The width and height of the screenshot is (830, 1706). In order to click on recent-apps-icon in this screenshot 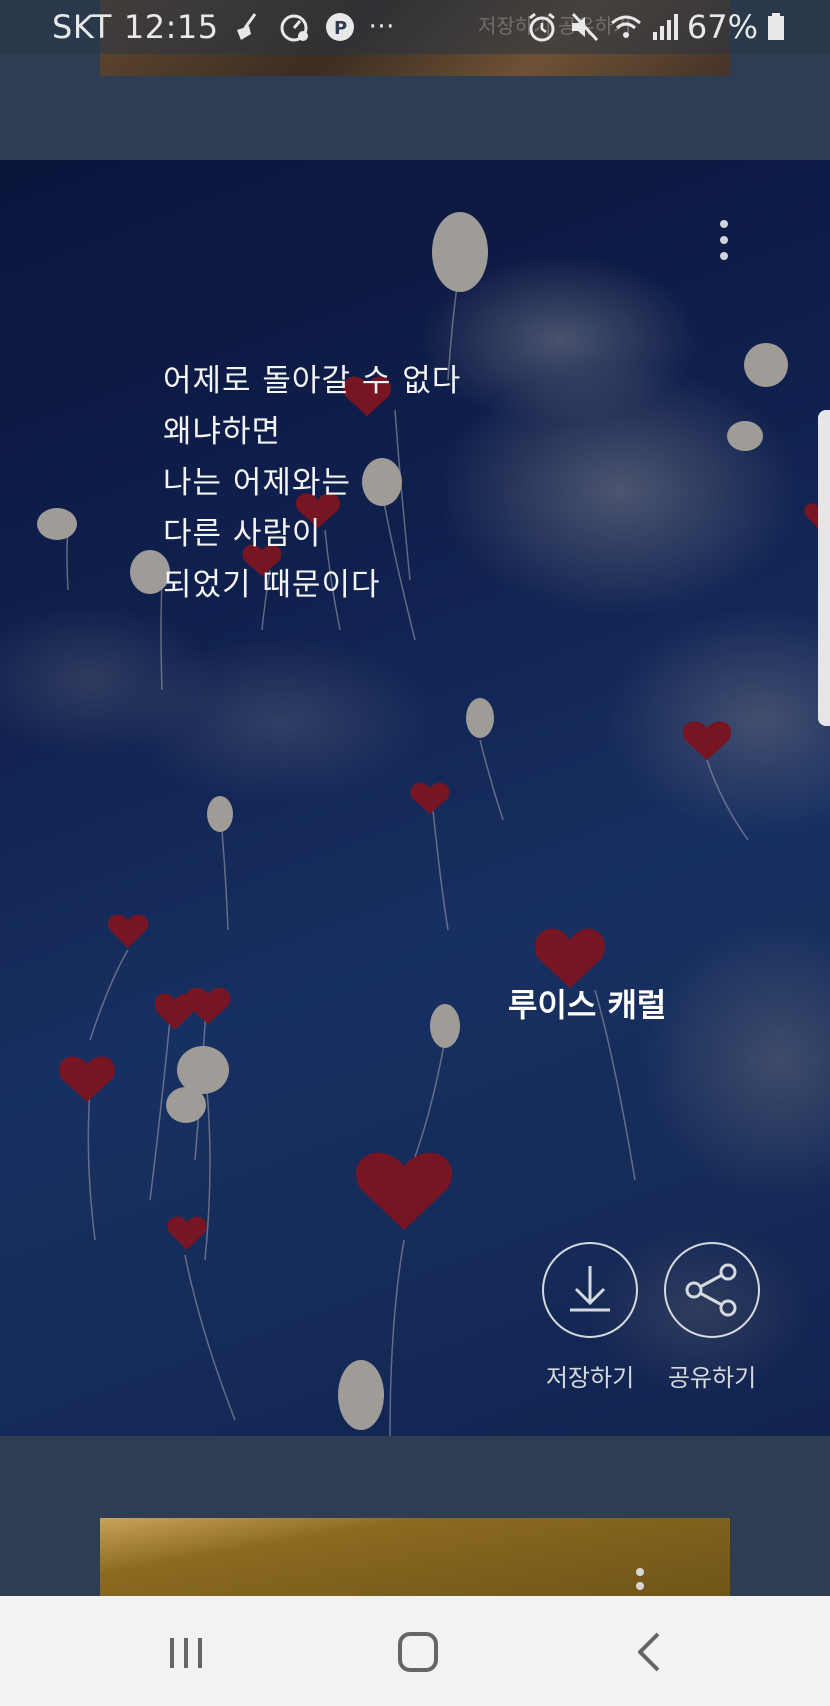, I will do `click(186, 1652)`.